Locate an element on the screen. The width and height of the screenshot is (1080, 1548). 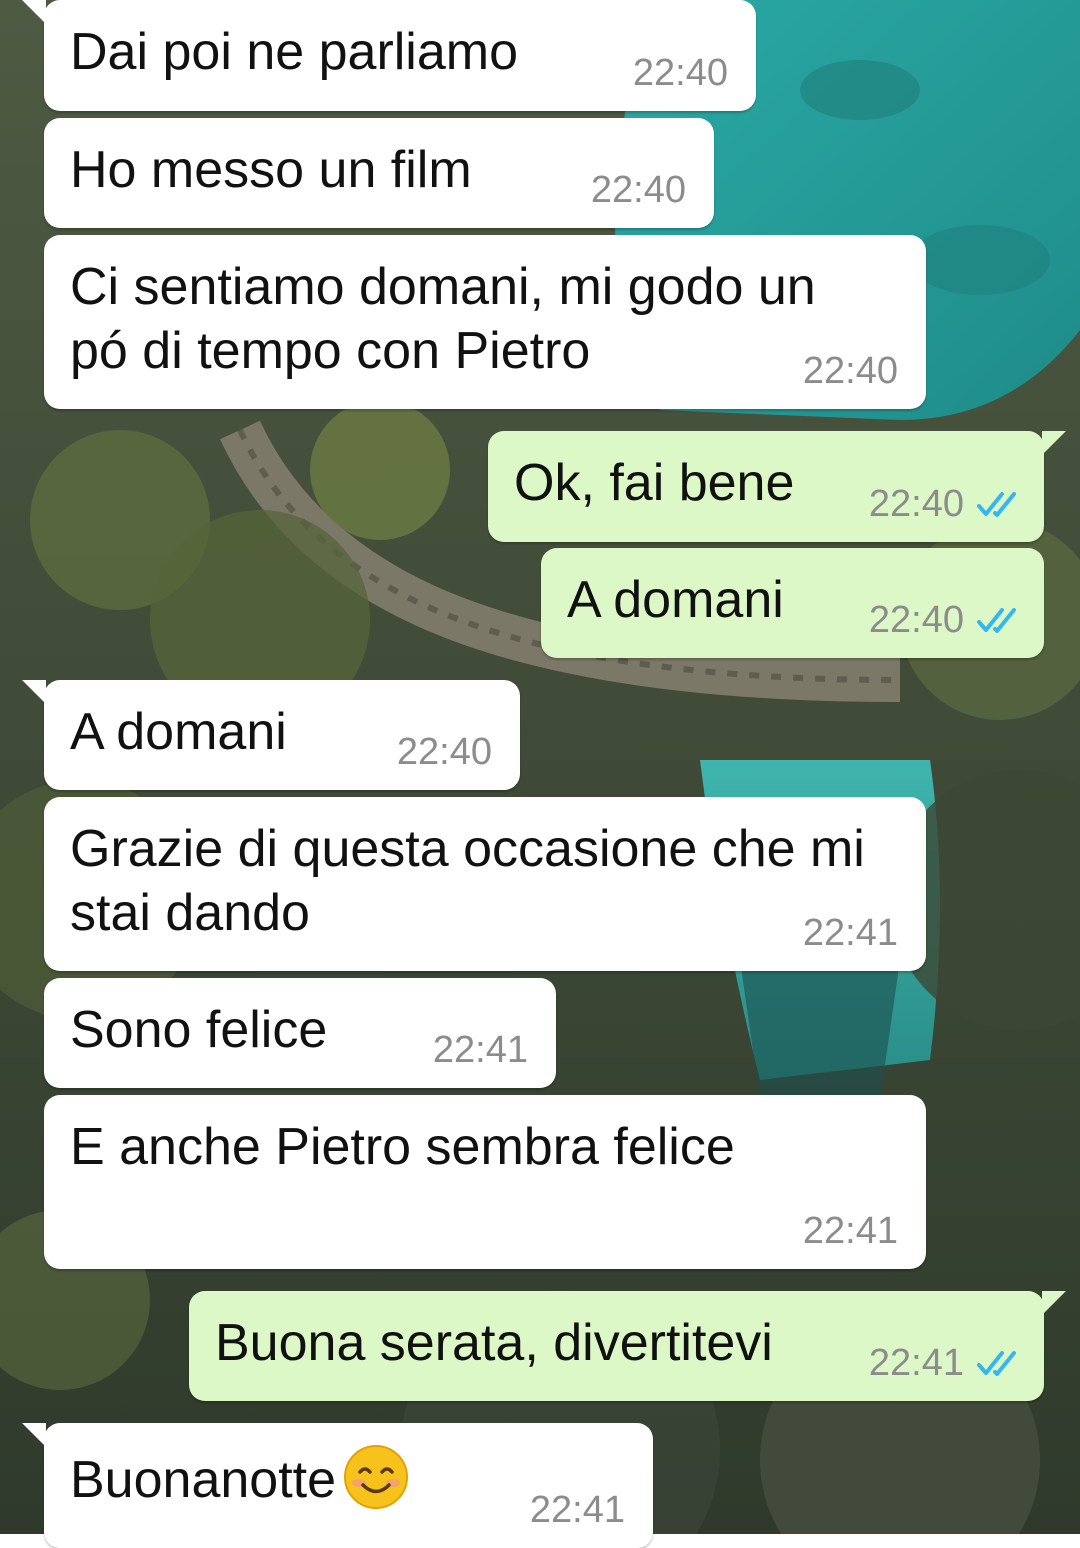
message-text: Dai poi ne parliamo is located at coordinates (294, 52).